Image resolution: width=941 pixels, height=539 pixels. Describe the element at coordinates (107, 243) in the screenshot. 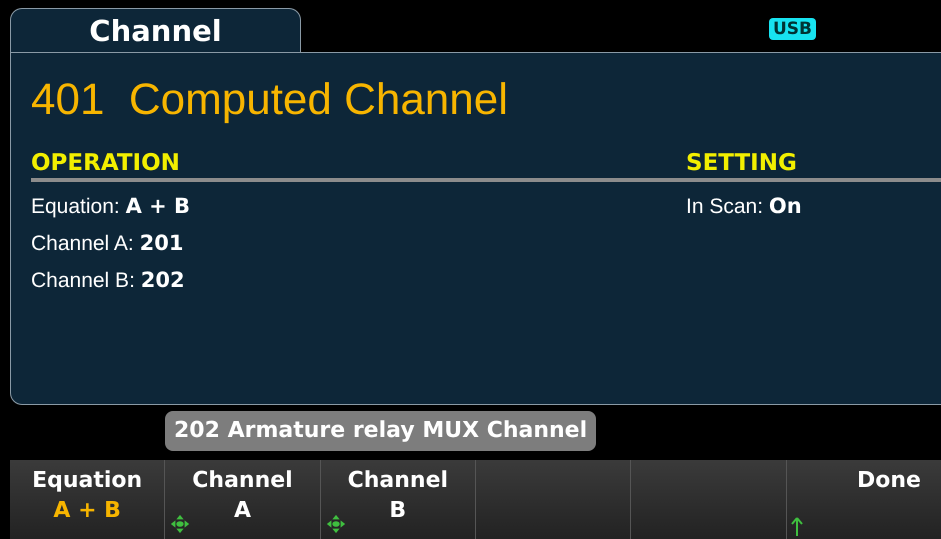

I see `operation-line: Channel A: 201` at that location.